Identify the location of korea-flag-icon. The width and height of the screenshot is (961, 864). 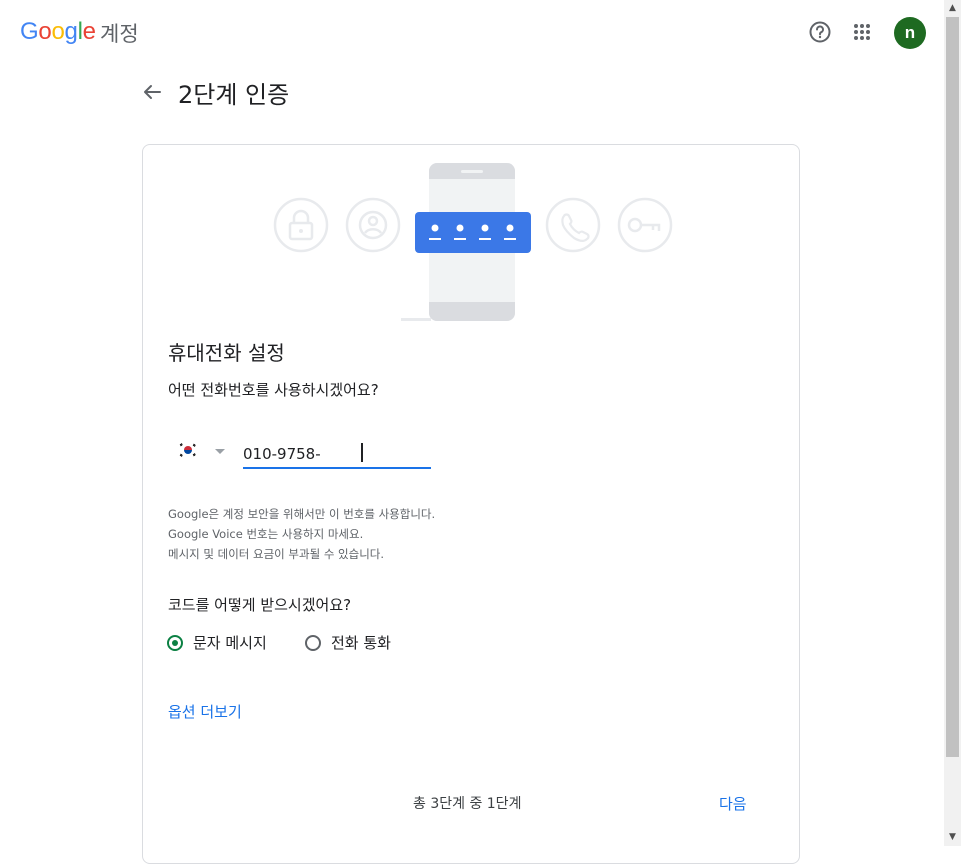
(188, 450).